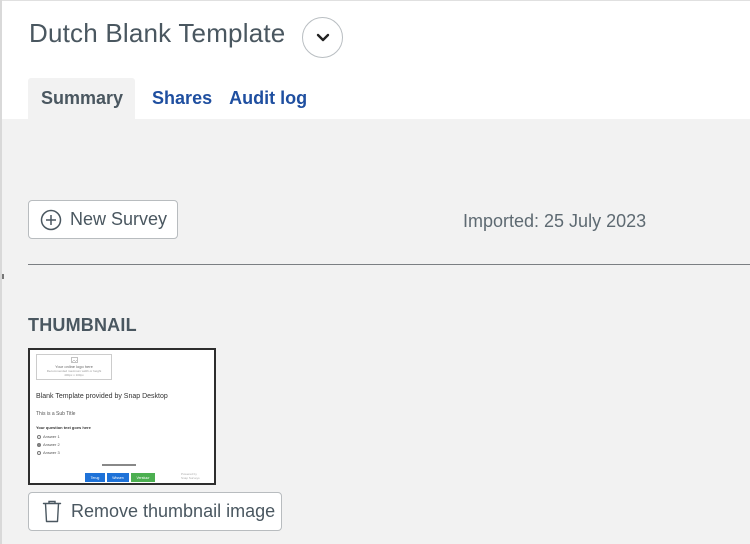 This screenshot has height=544, width=750. I want to click on tab-audit-log: Audit log, so click(268, 98).